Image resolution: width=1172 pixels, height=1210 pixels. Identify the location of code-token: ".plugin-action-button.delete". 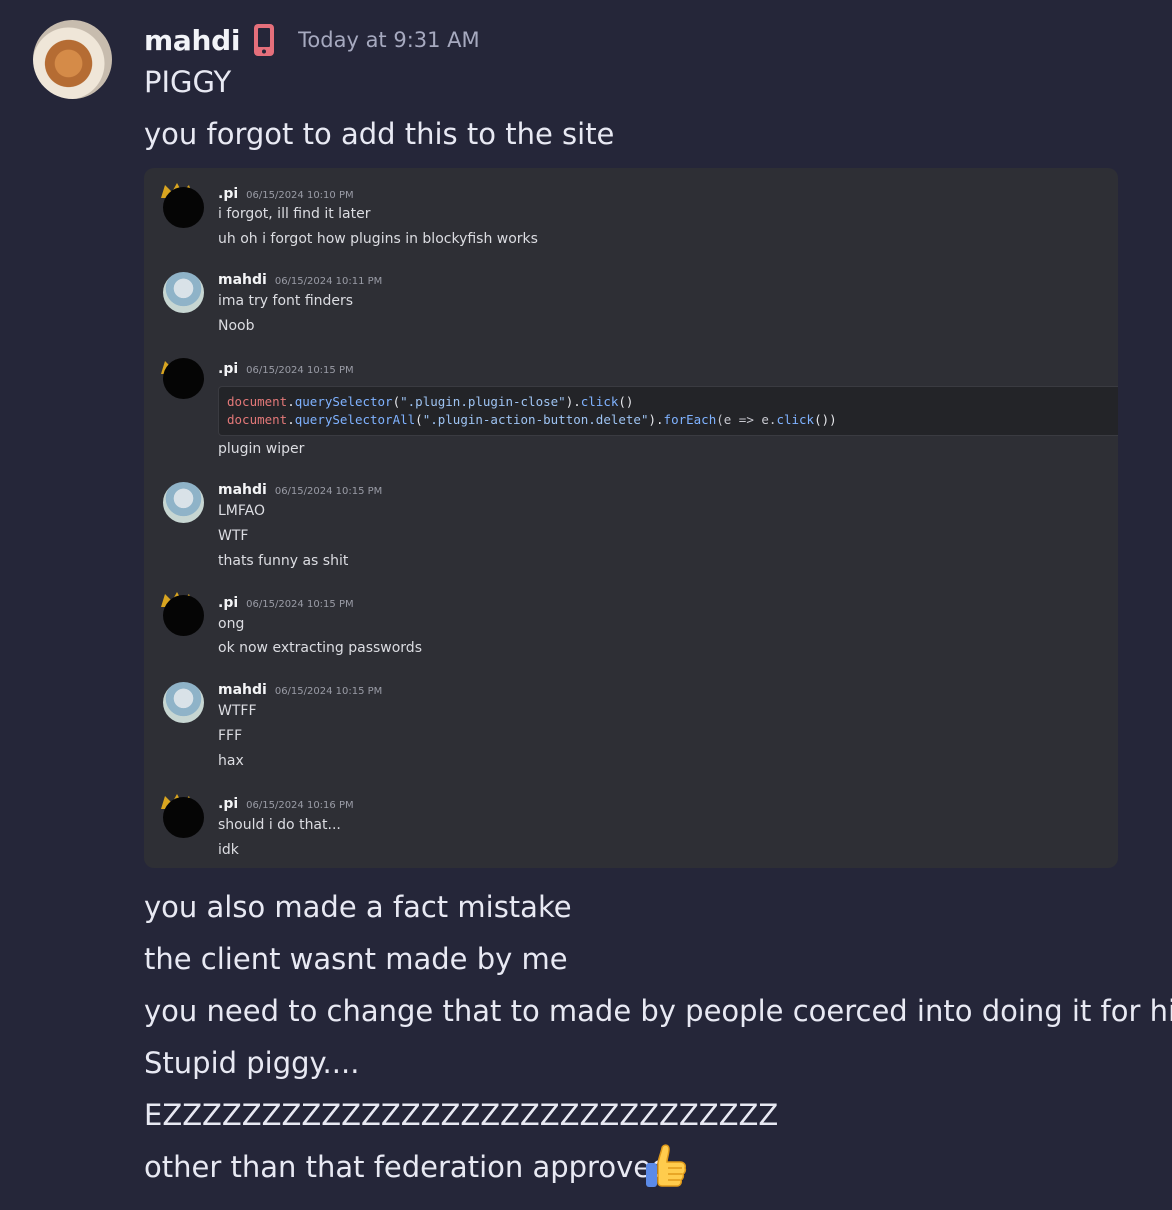
(535, 419).